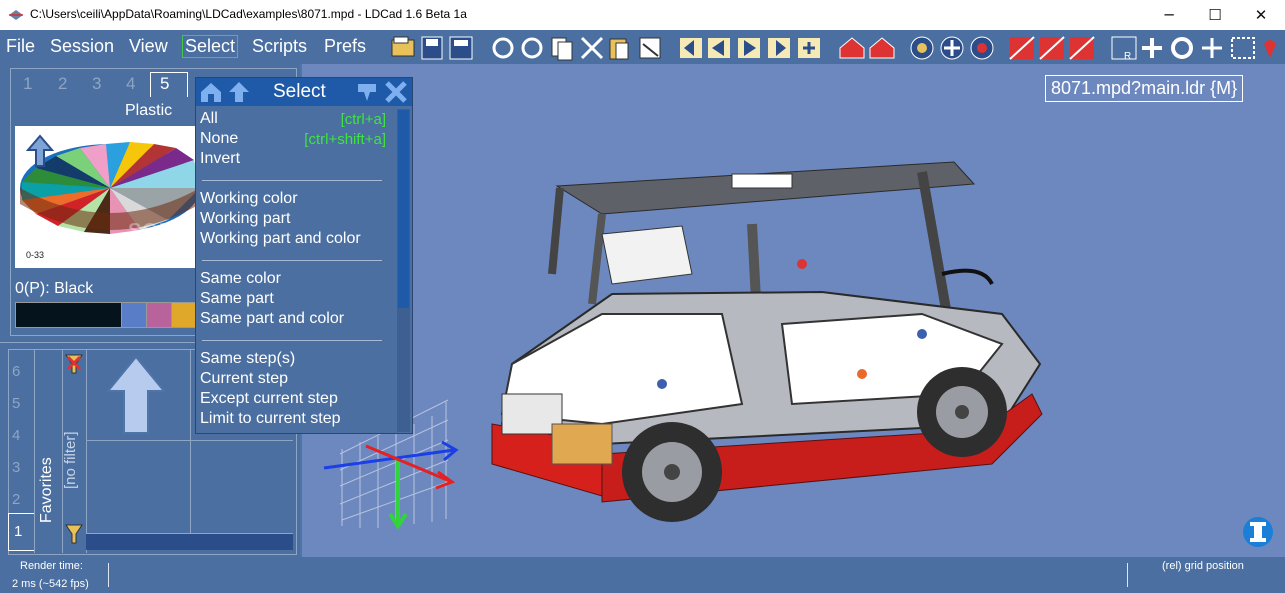  Describe the element at coordinates (27, 84) in the screenshot. I see `color-tab-1: 1` at that location.